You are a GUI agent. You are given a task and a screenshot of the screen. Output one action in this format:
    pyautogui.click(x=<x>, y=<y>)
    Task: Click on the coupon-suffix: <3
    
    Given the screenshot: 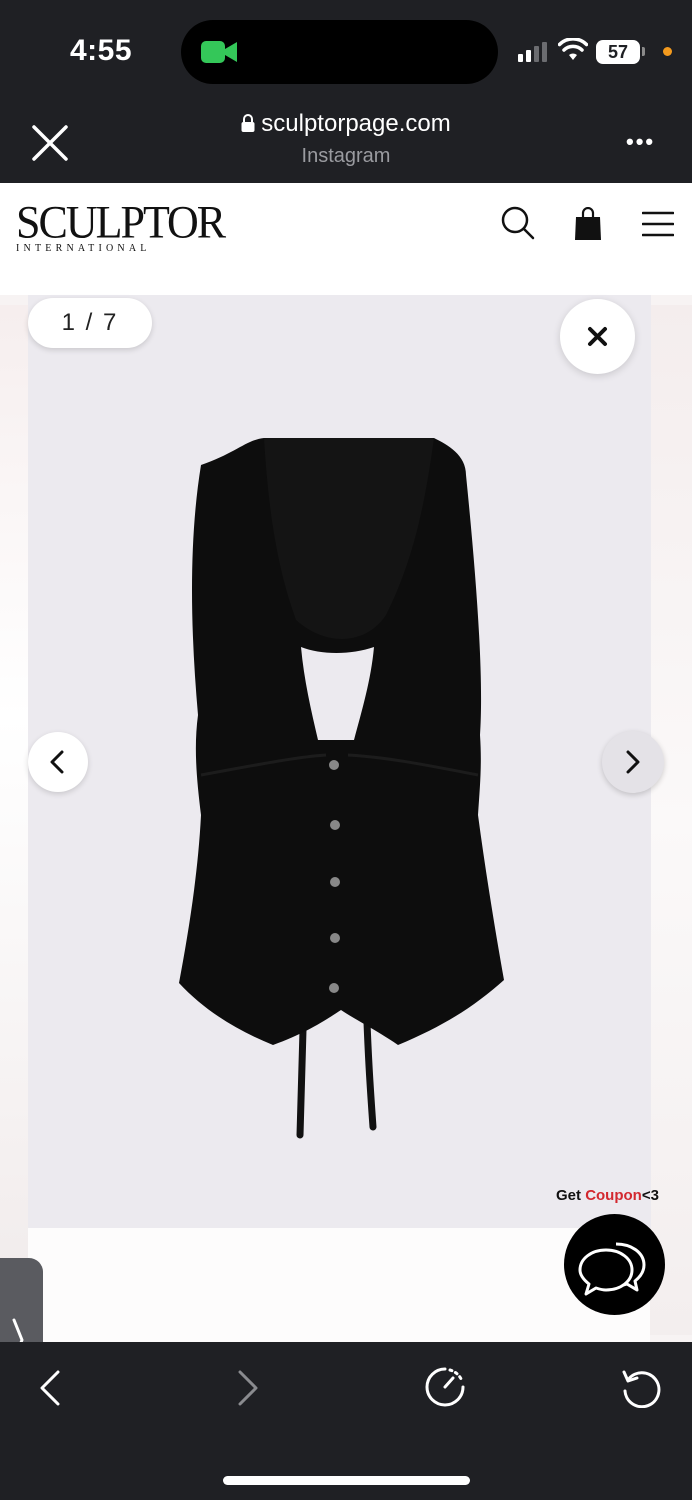 What is the action you would take?
    pyautogui.click(x=650, y=1195)
    